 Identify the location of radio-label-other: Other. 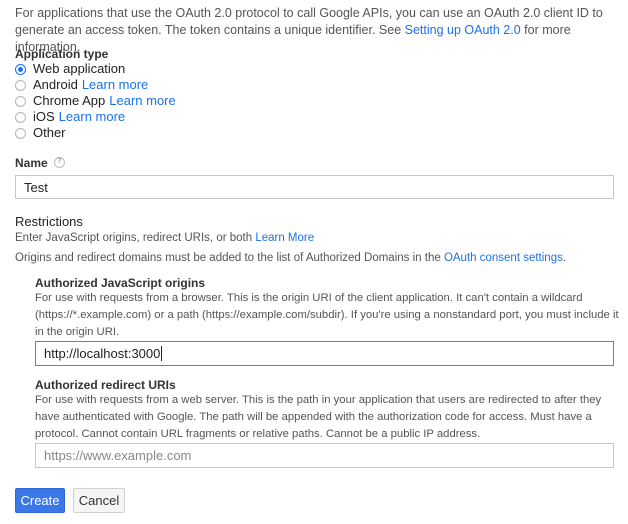
(49, 132).